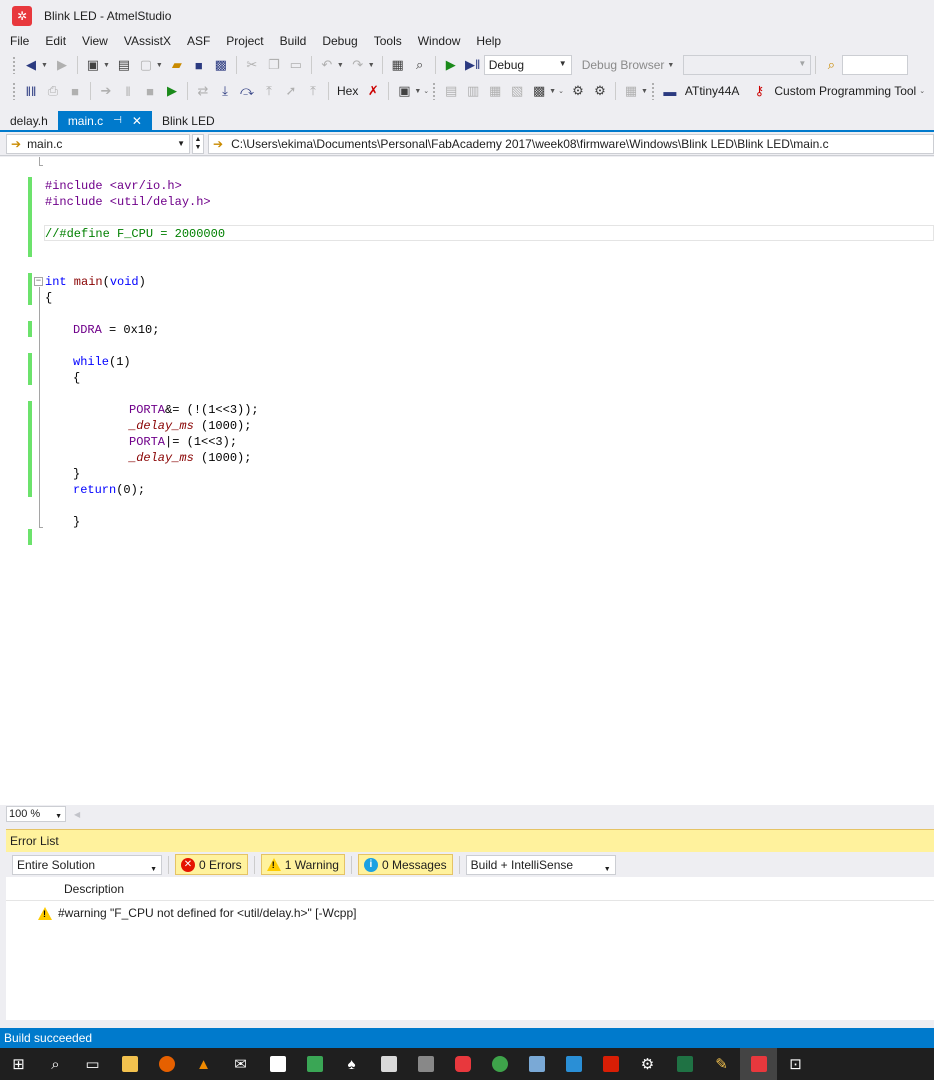  I want to click on excel-icon, so click(684, 1064).